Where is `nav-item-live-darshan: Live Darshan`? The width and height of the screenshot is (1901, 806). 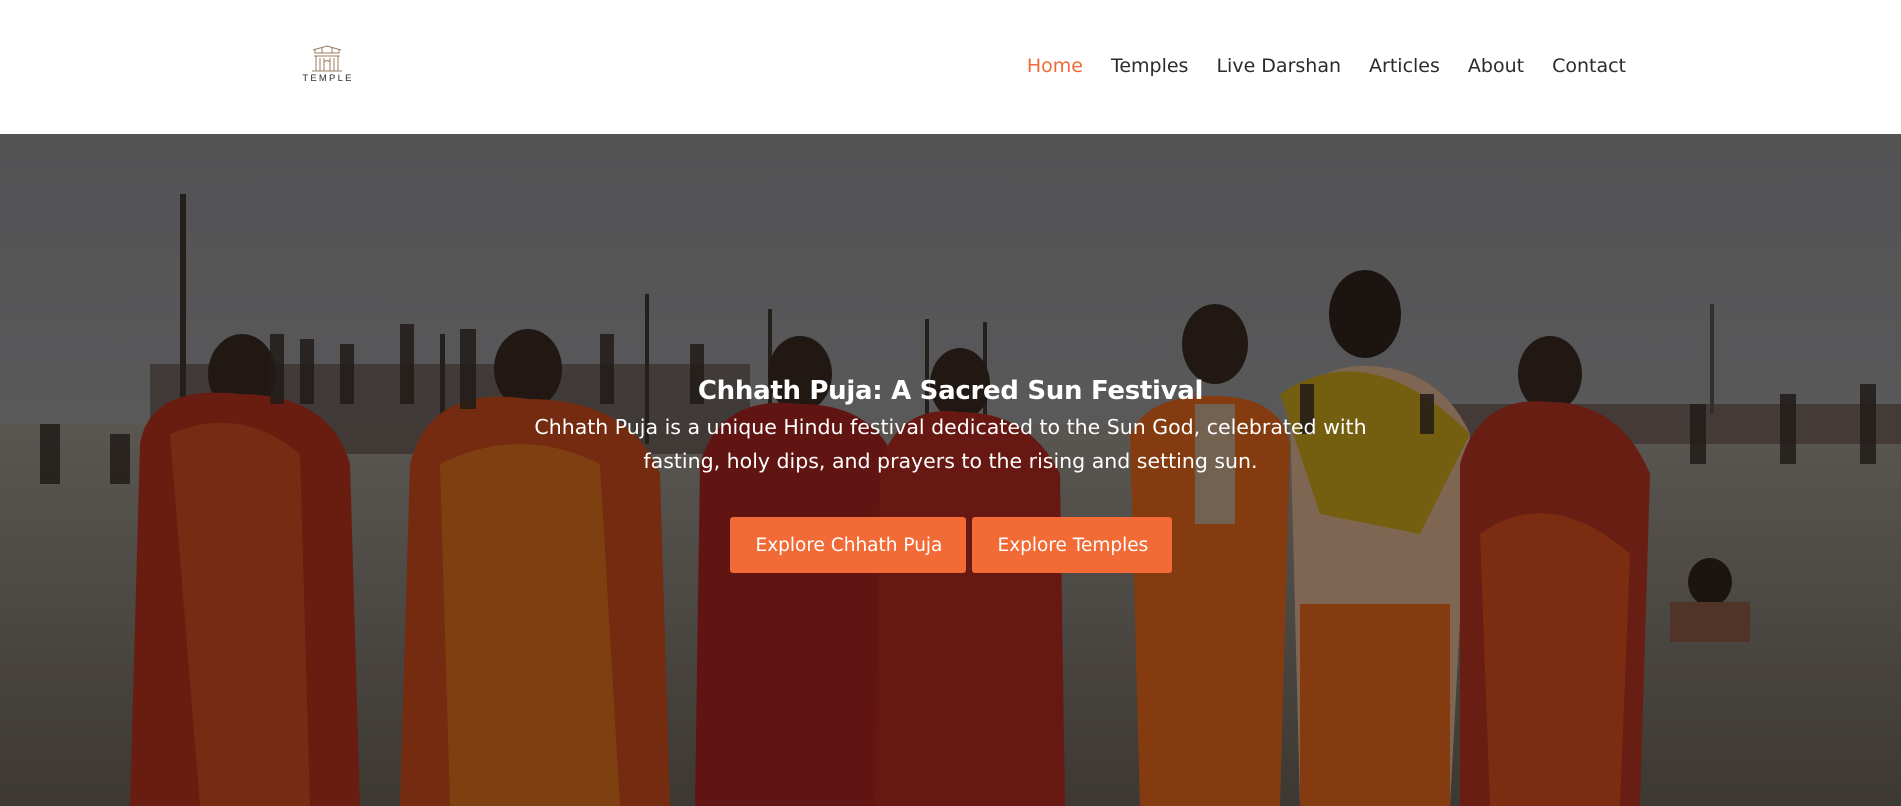
nav-item-live-darshan: Live Darshan is located at coordinates (1278, 66).